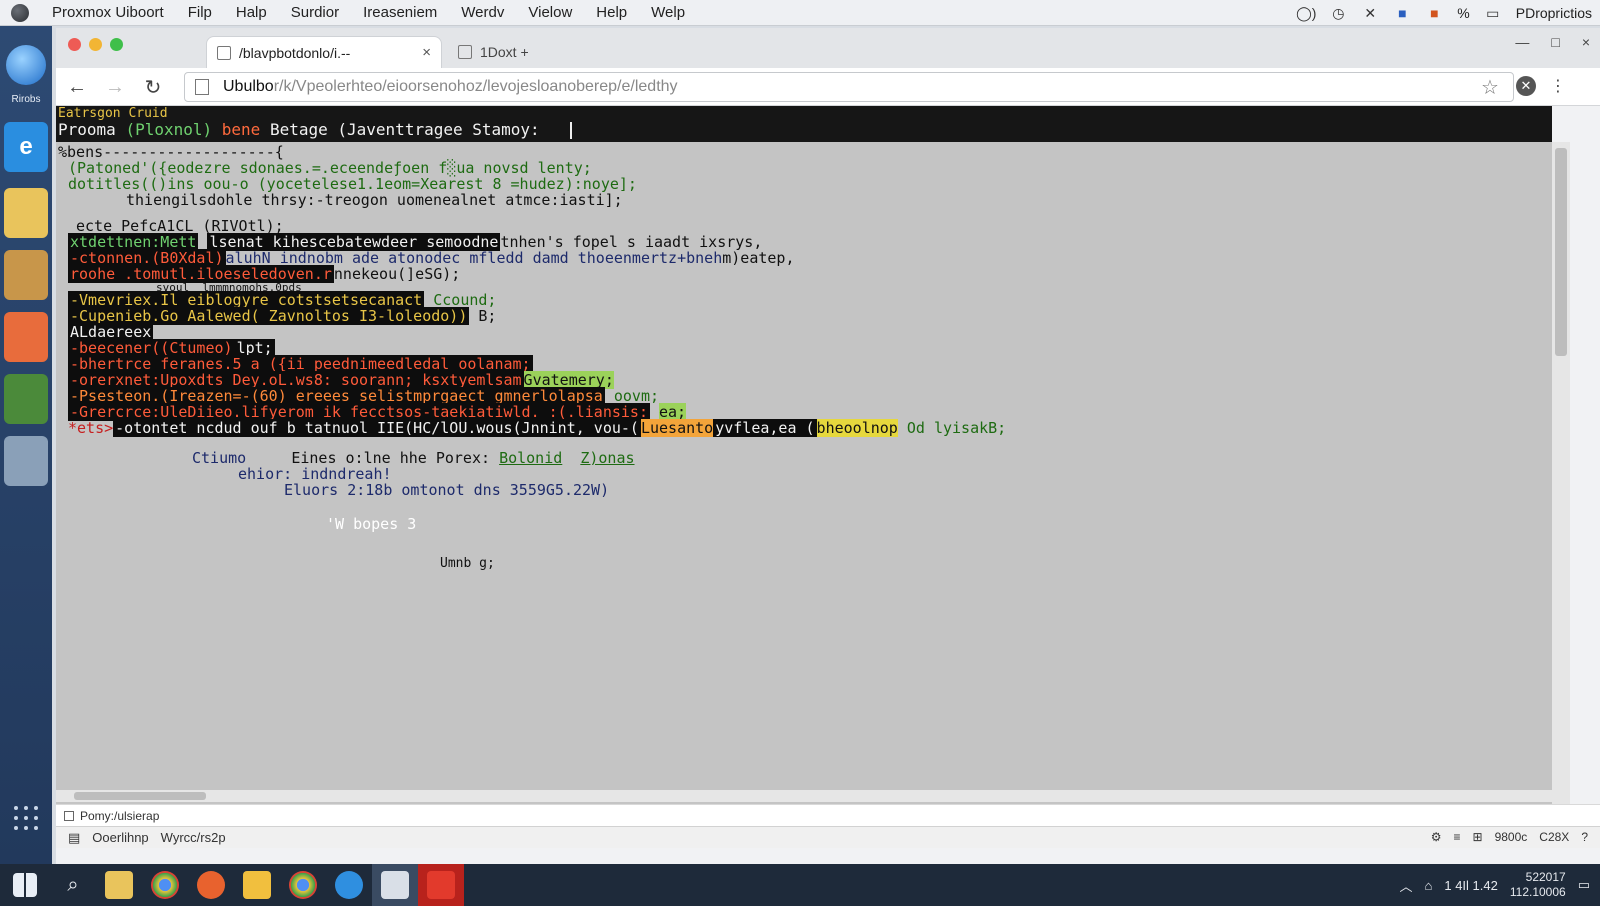 This screenshot has width=1600, height=906. Describe the element at coordinates (426, 52) in the screenshot. I see `tab-close-icon: ×` at that location.